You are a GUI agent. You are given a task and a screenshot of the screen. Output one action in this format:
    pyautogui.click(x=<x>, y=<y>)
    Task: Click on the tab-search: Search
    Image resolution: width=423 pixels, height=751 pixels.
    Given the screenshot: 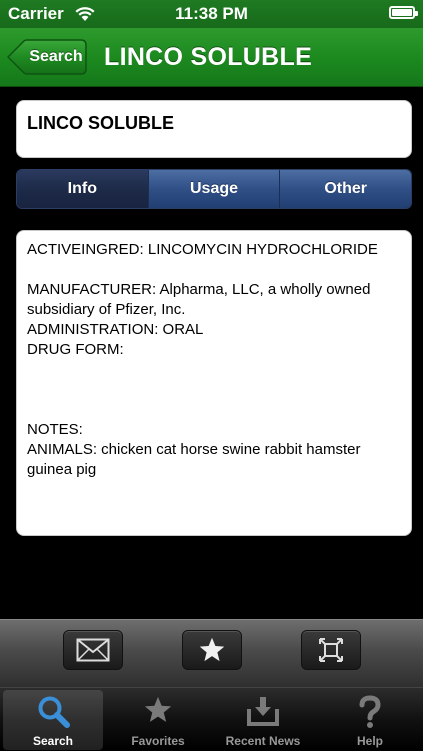 What is the action you would take?
    pyautogui.click(x=53, y=720)
    